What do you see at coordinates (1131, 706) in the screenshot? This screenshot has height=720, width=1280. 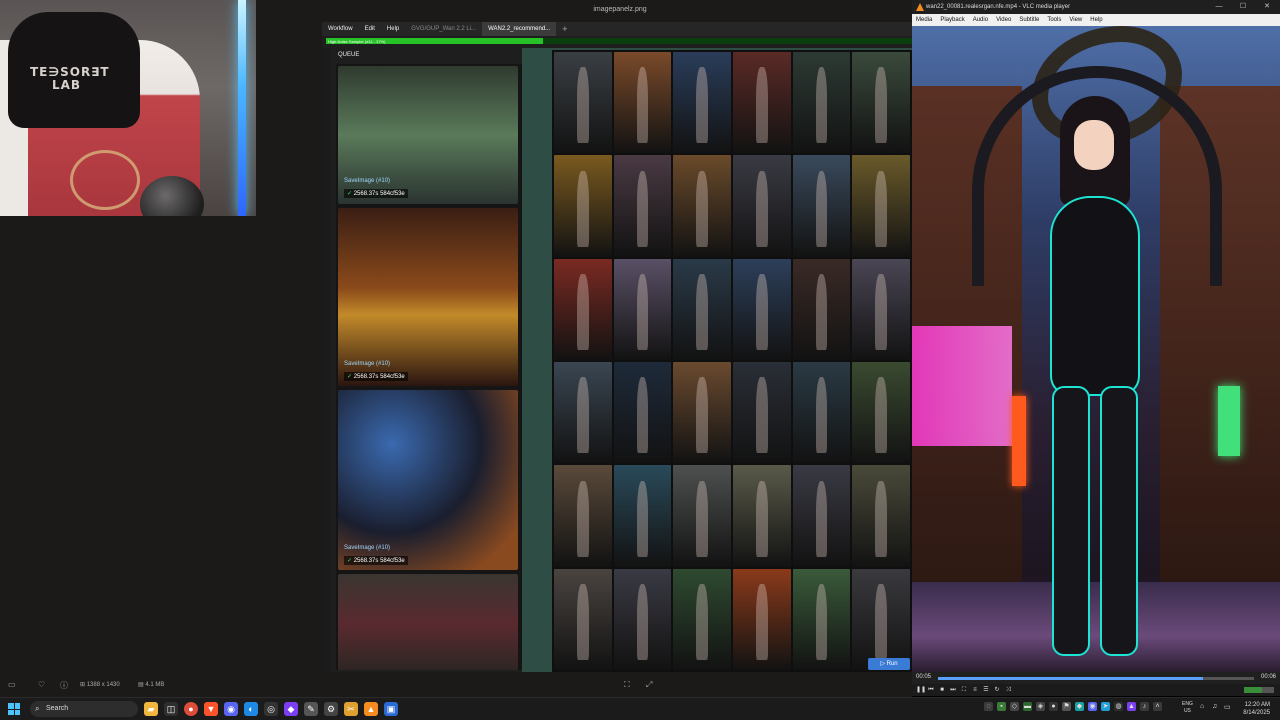 I see `tray-app-icon: ▲` at bounding box center [1131, 706].